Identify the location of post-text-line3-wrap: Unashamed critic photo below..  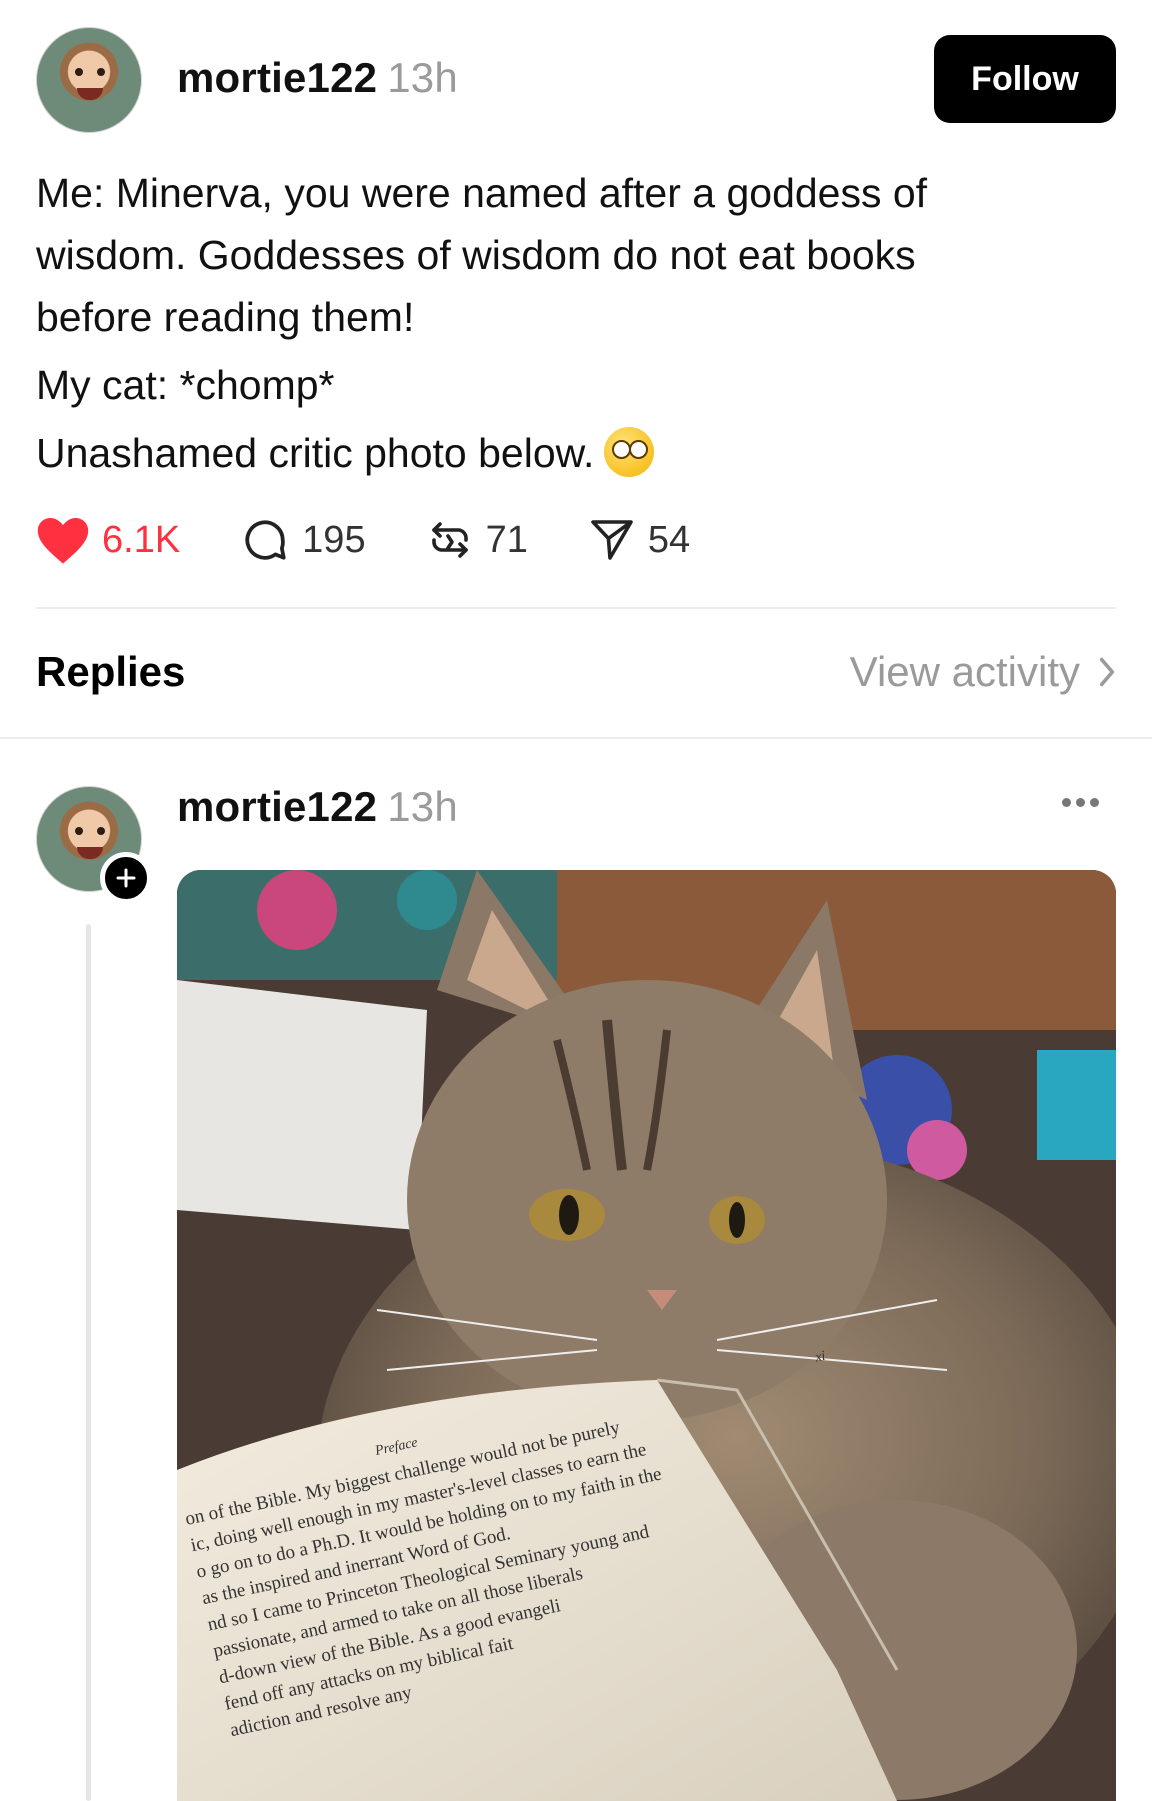
(536, 453).